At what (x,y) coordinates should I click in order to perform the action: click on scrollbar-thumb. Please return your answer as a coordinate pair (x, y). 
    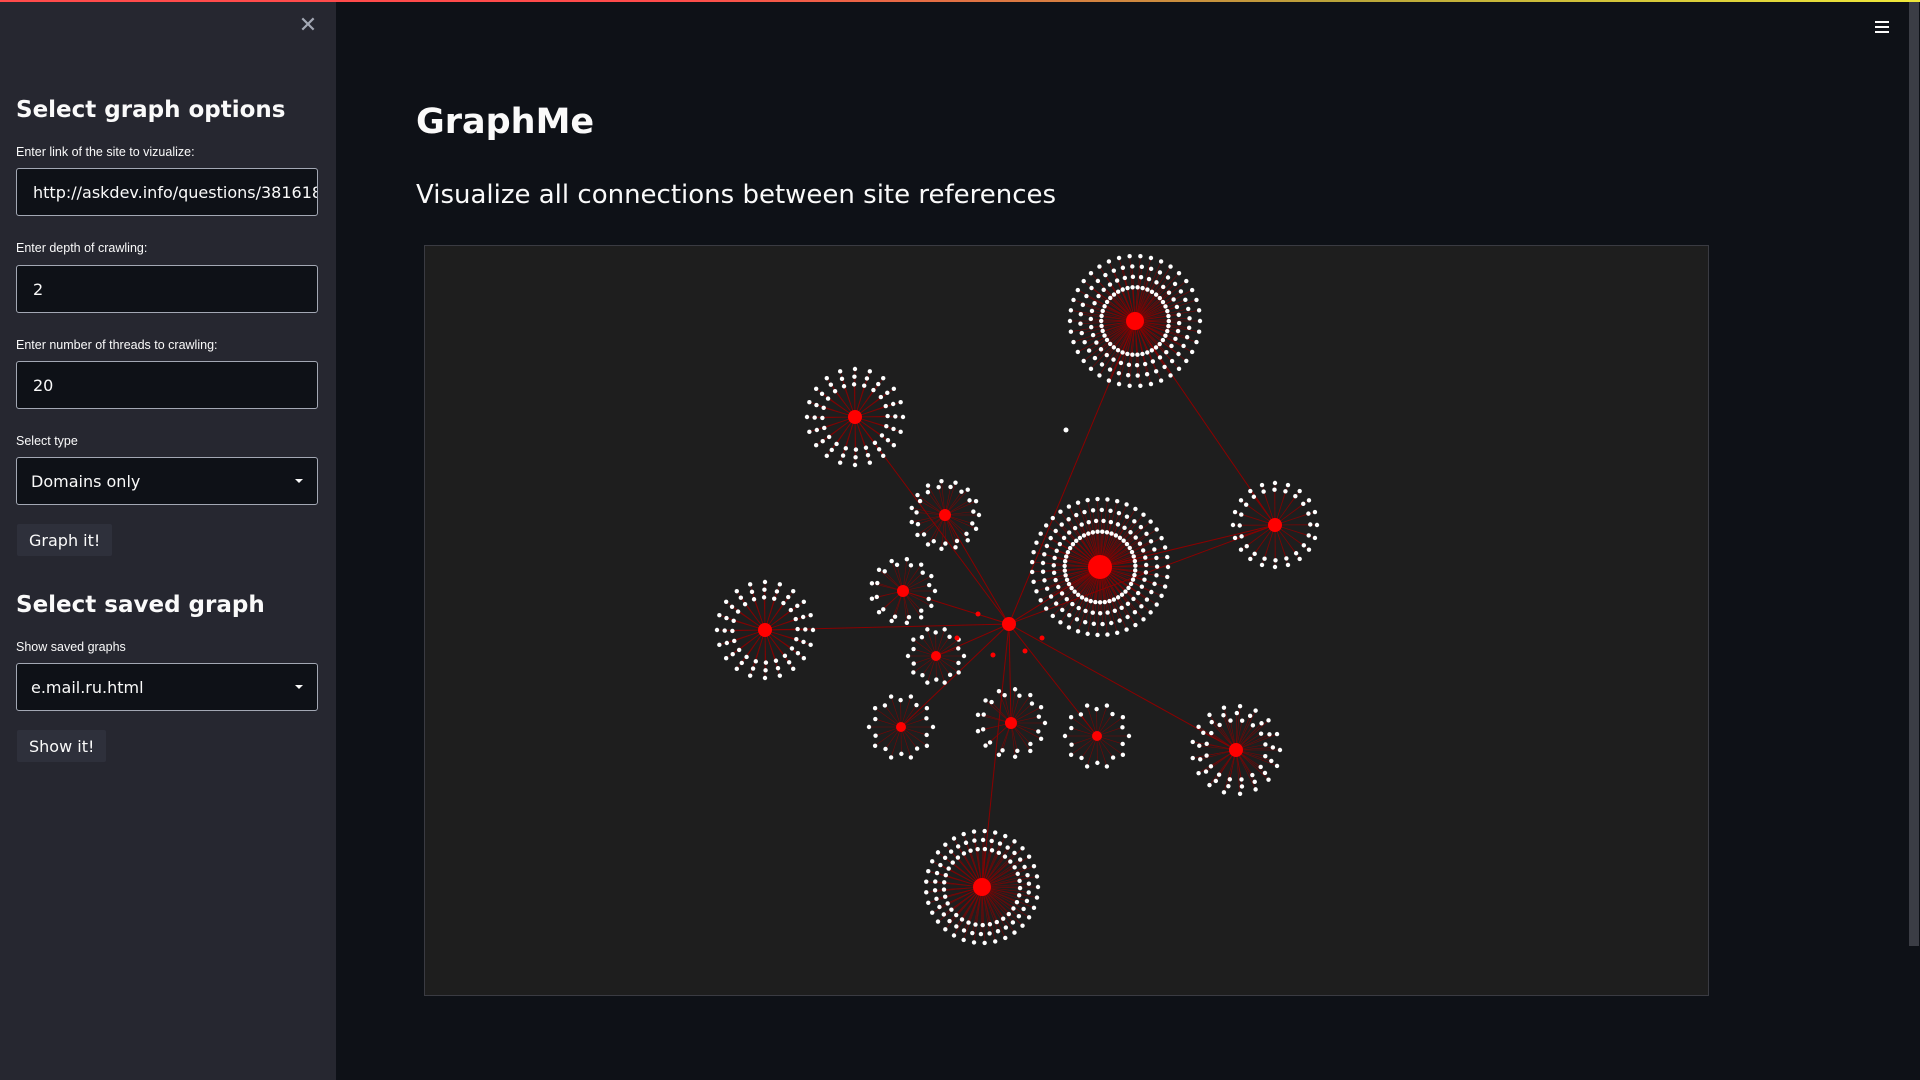
    Looking at the image, I should click on (1914, 473).